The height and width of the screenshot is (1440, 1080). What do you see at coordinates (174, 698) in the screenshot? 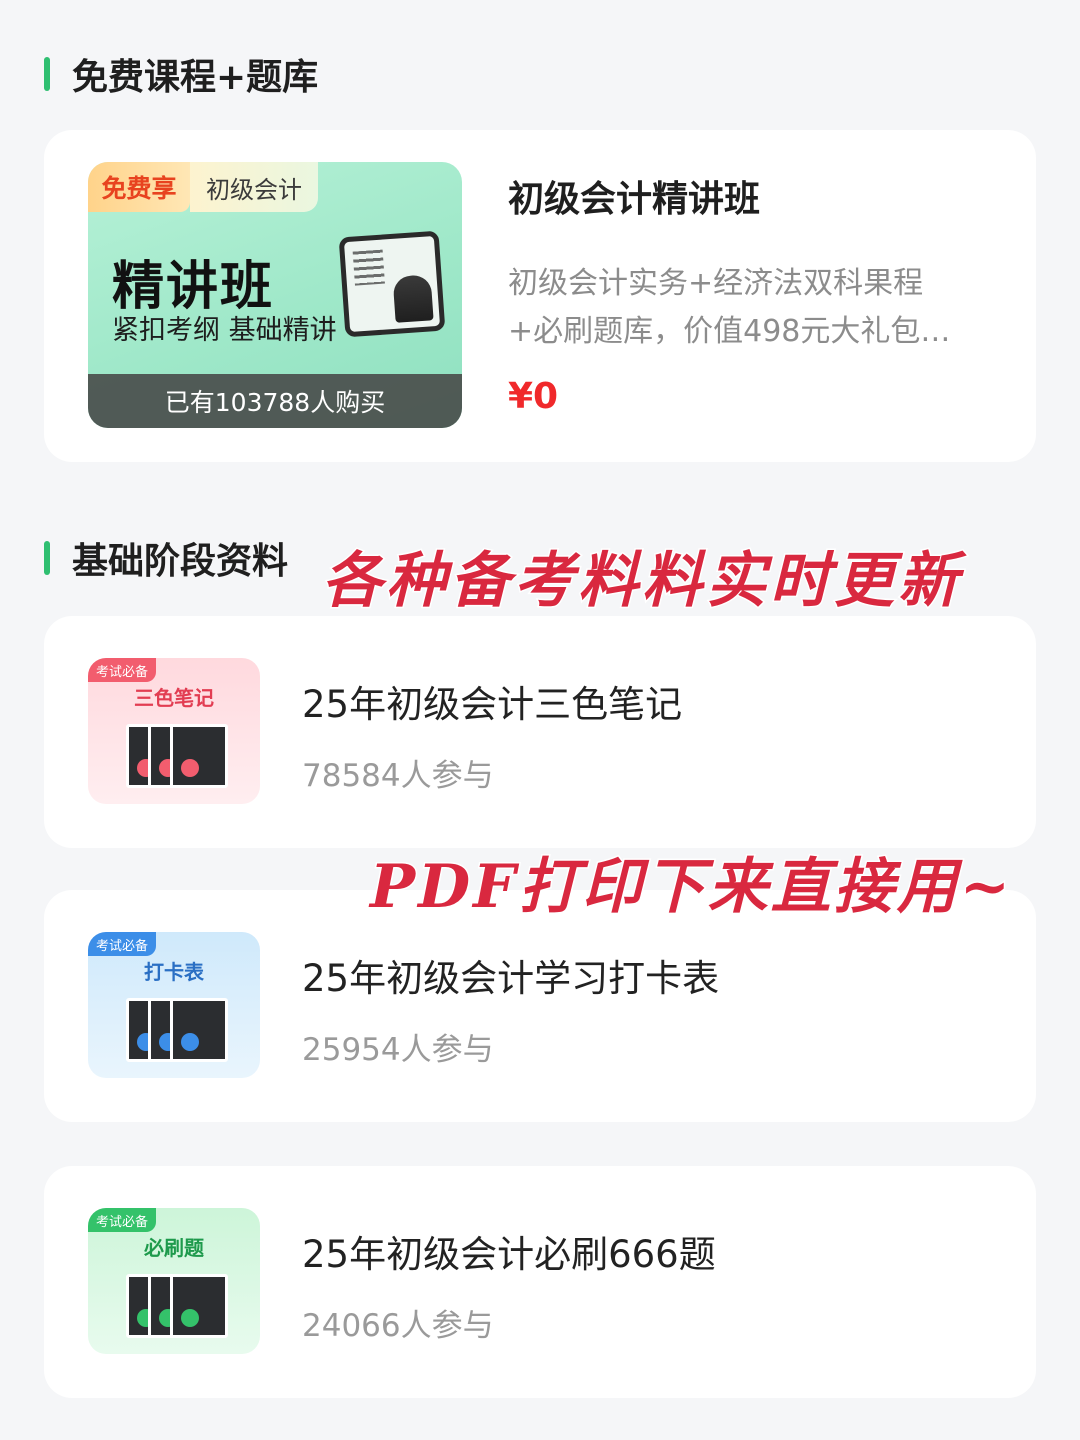
I see `cover-label: 三色笔记` at bounding box center [174, 698].